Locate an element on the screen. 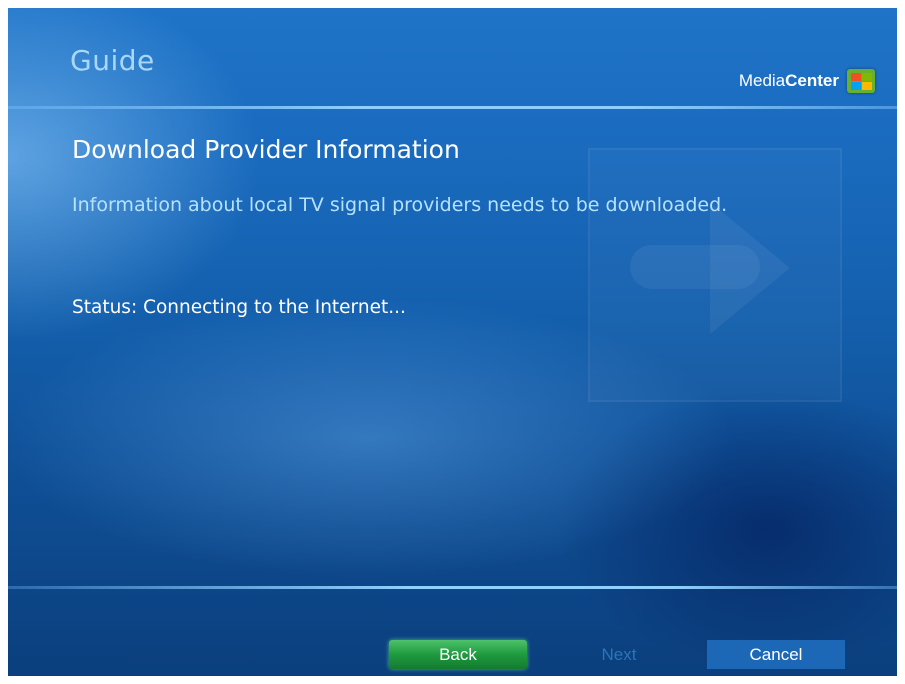  arrow-watermark-icon is located at coordinates (715, 275).